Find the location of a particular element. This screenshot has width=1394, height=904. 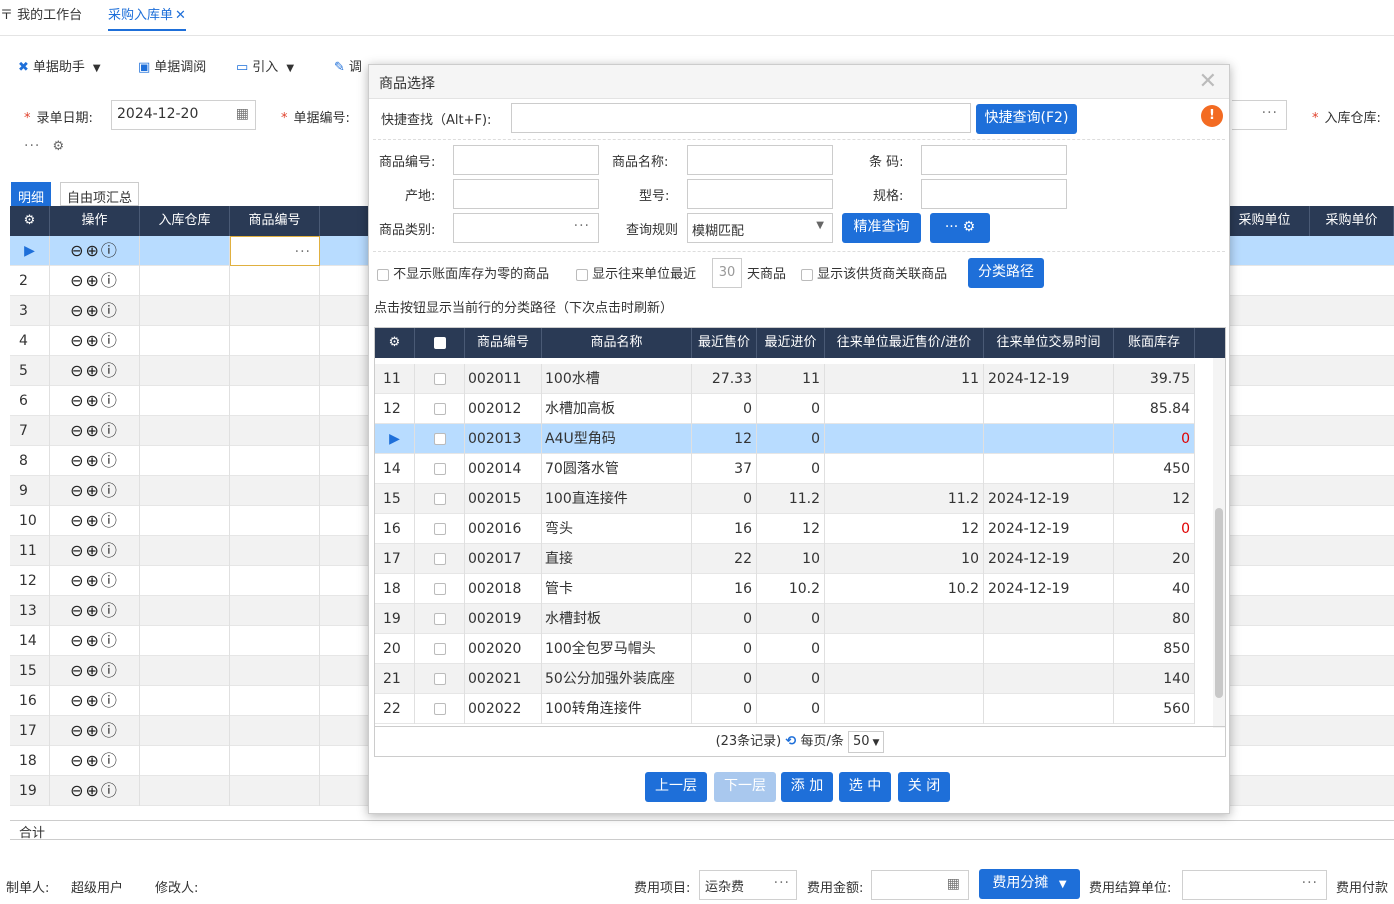

list-item: 20 002020 100全包罗马帽头 0 0 850 is located at coordinates (785, 649).